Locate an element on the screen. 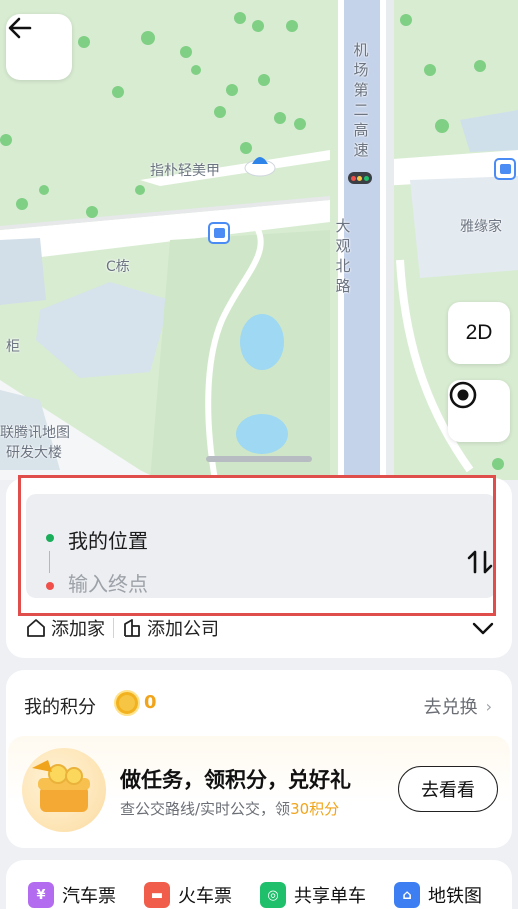  service-label: 火车票 is located at coordinates (205, 896).